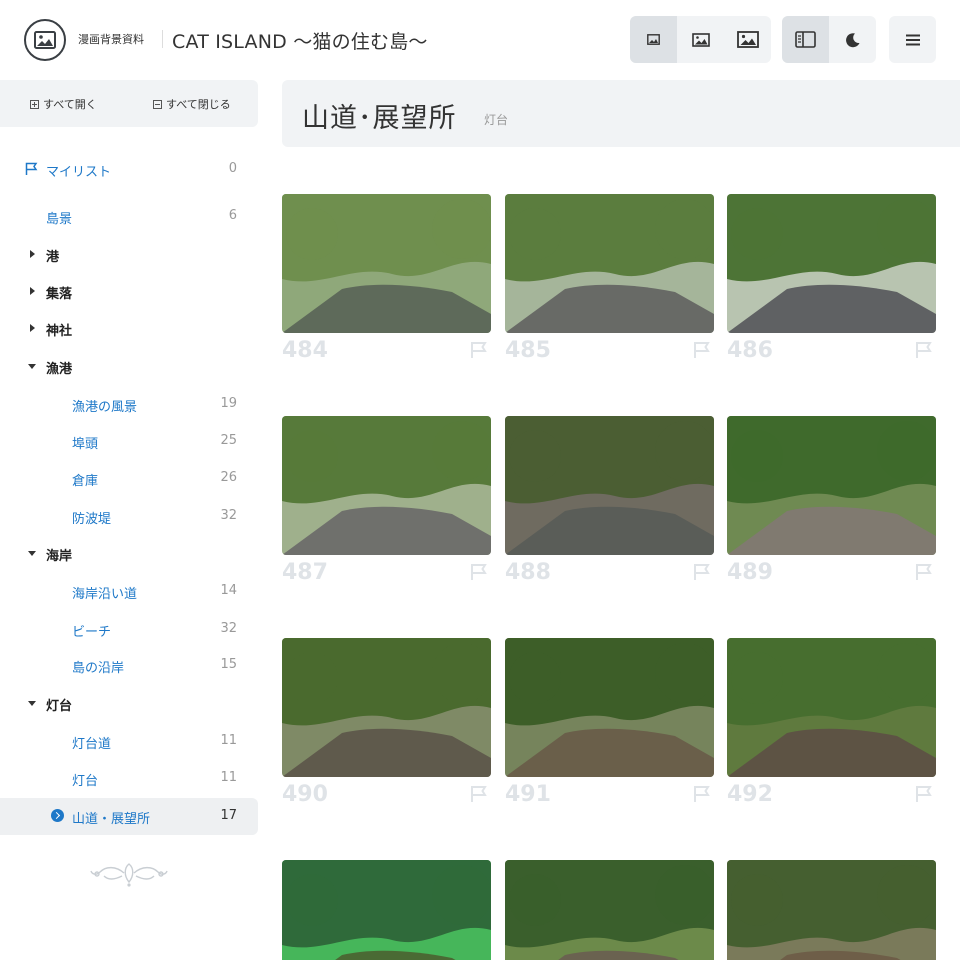  I want to click on header-divider, so click(162, 39).